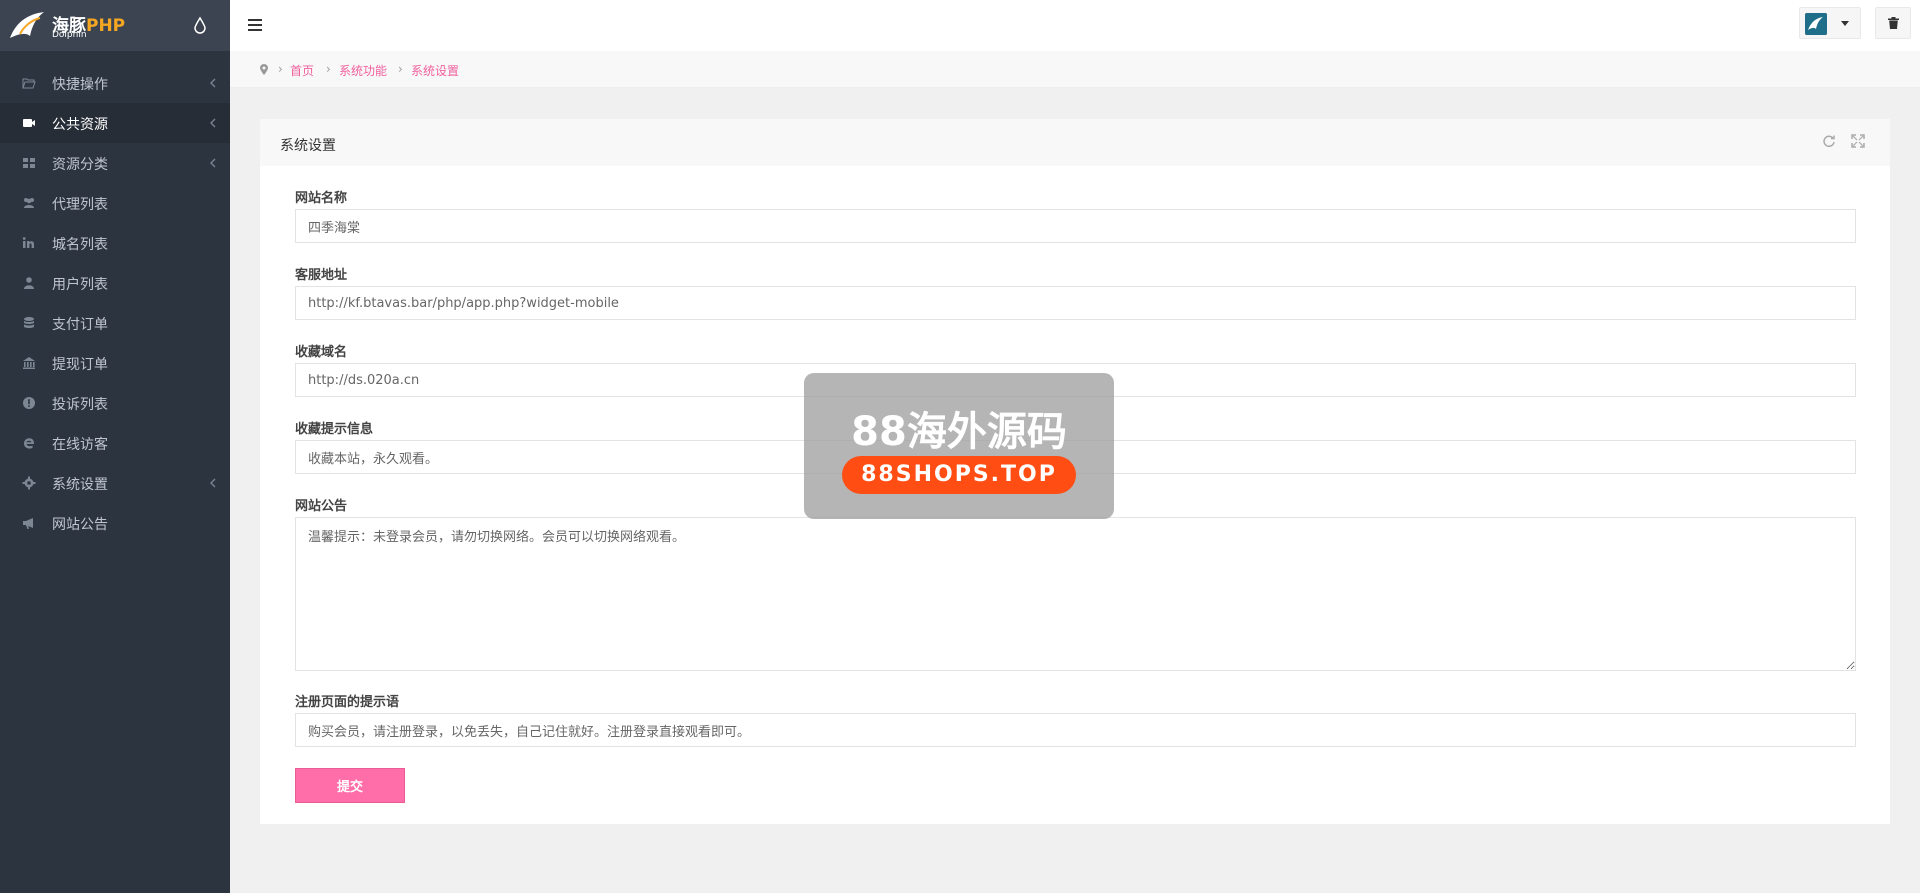  I want to click on clear-cache-button, so click(1893, 23).